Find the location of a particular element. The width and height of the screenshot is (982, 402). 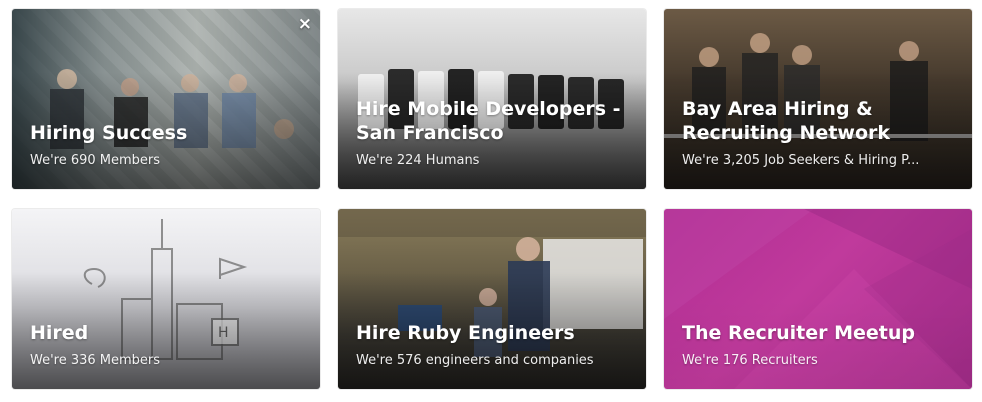

card-title: Hire Ruby Engineers is located at coordinates (494, 333).